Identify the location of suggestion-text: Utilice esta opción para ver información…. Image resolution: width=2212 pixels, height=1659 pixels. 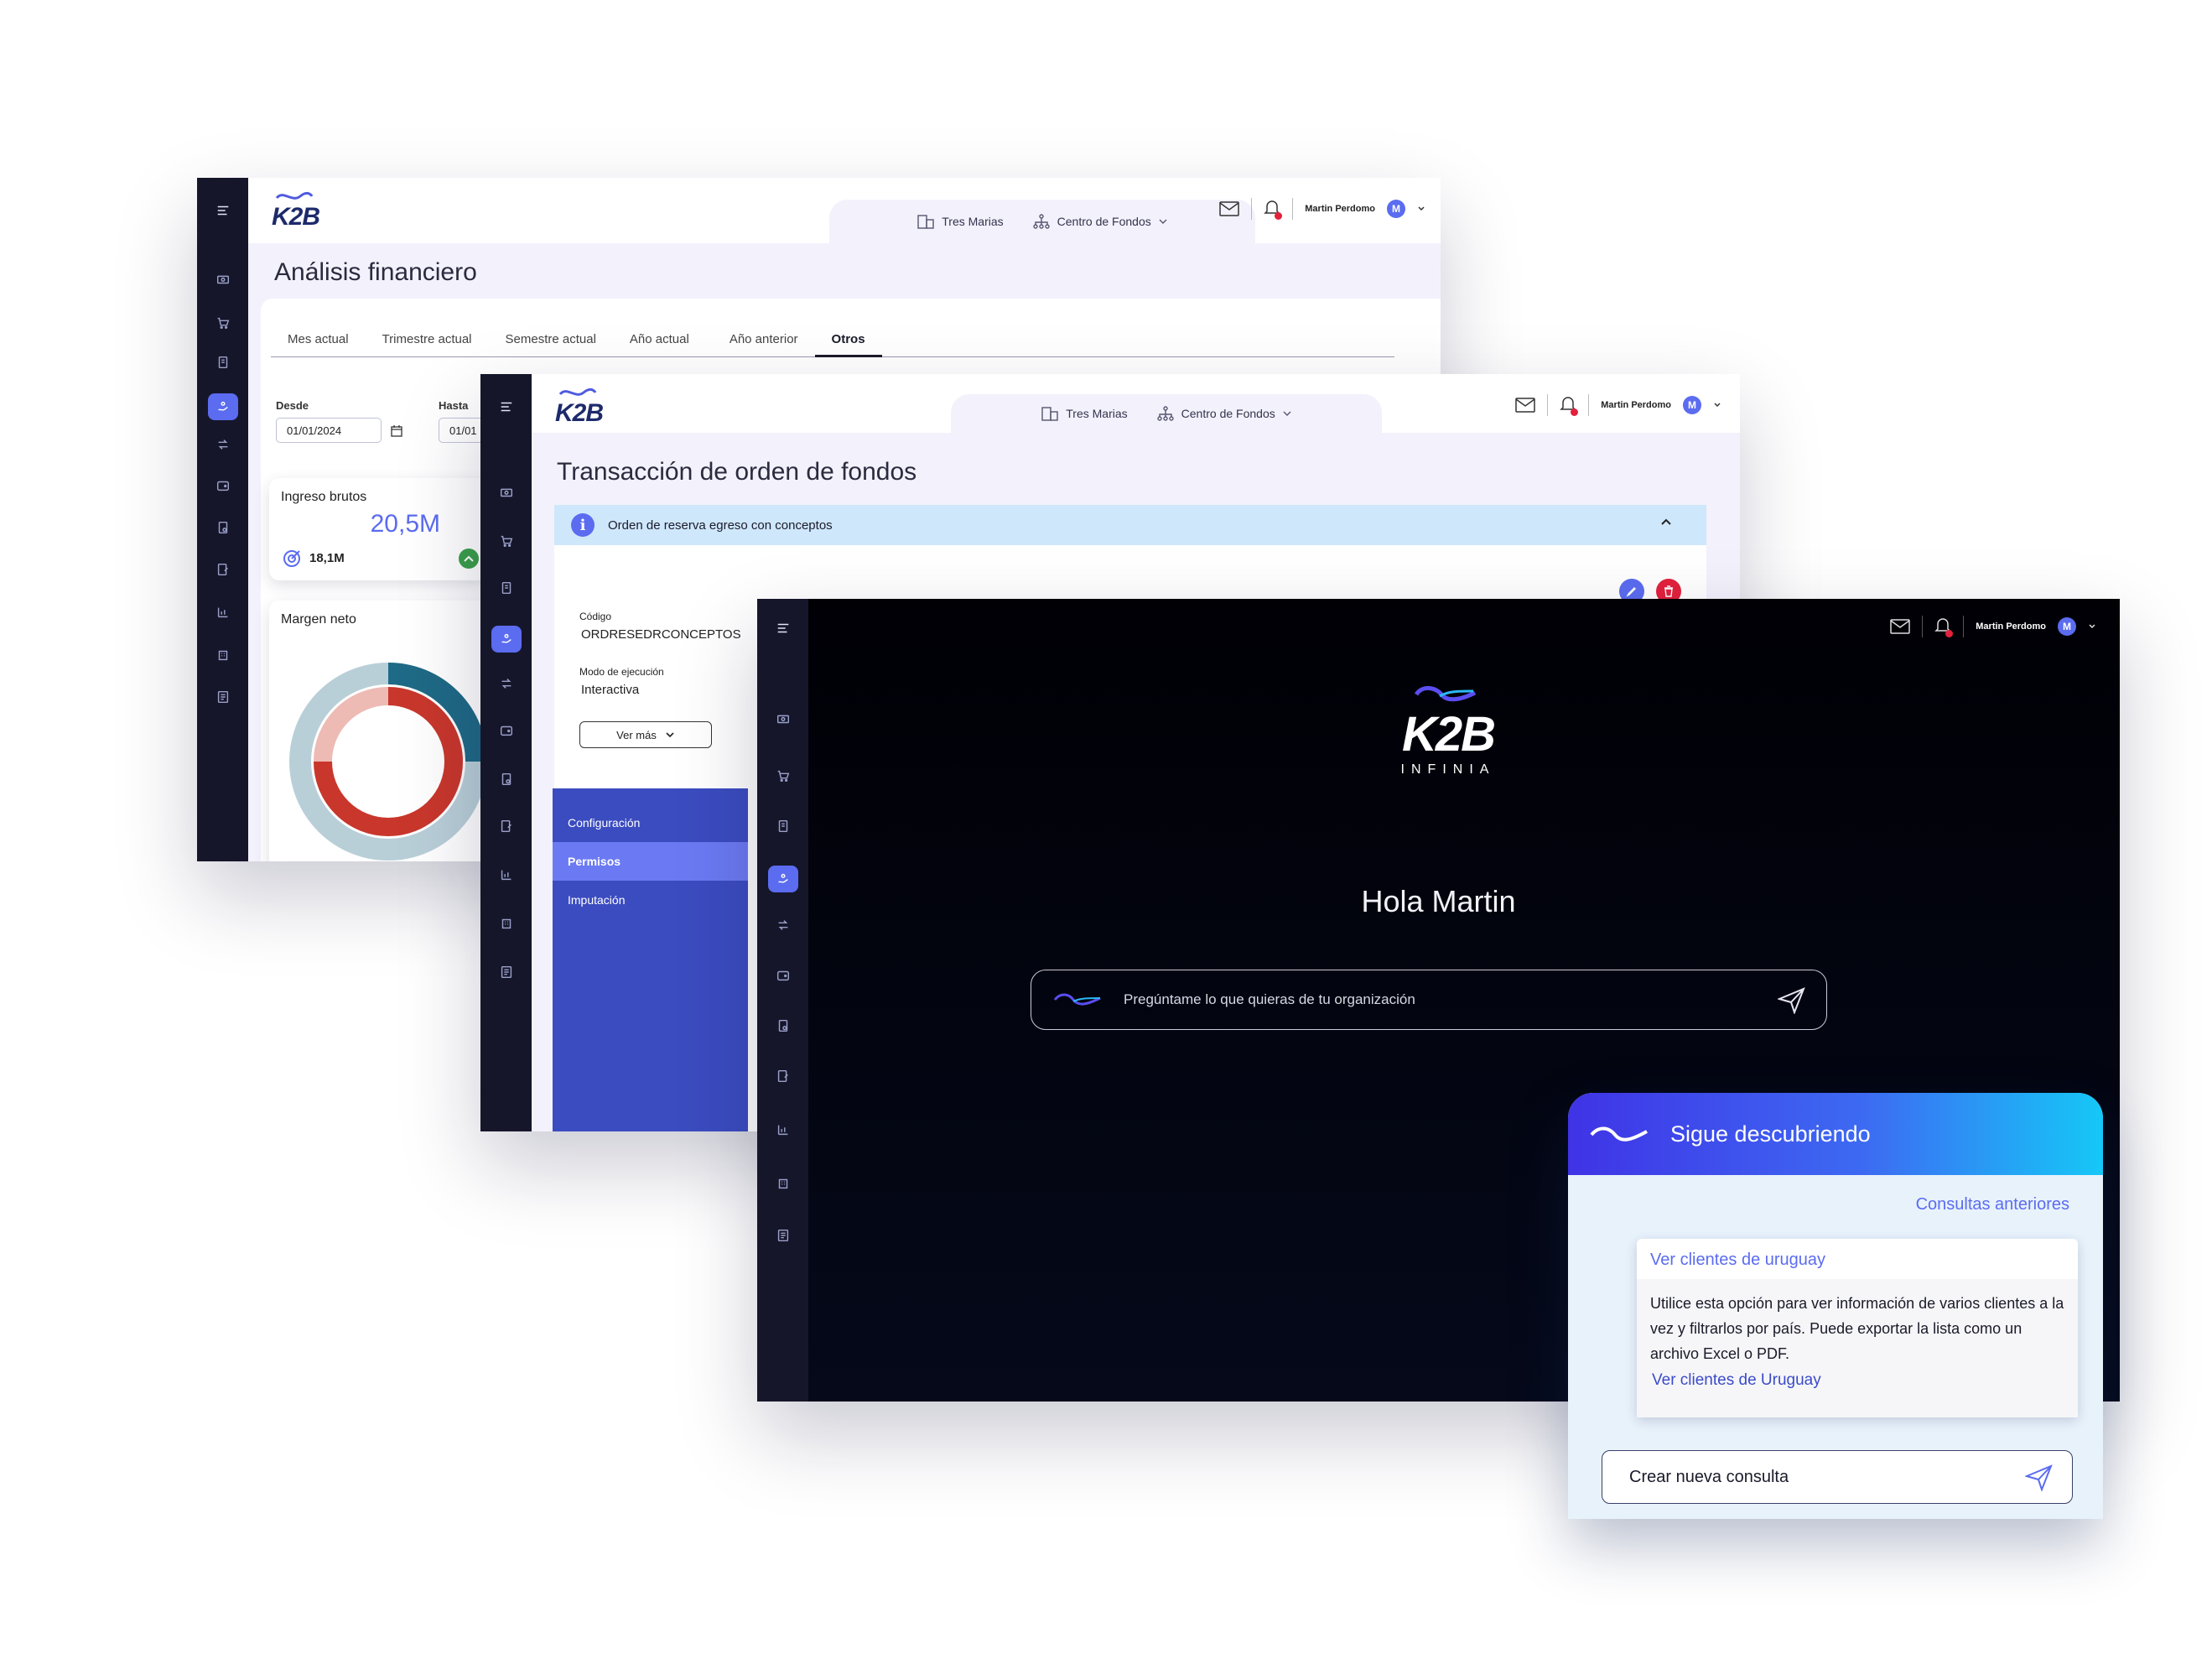
(1857, 1328).